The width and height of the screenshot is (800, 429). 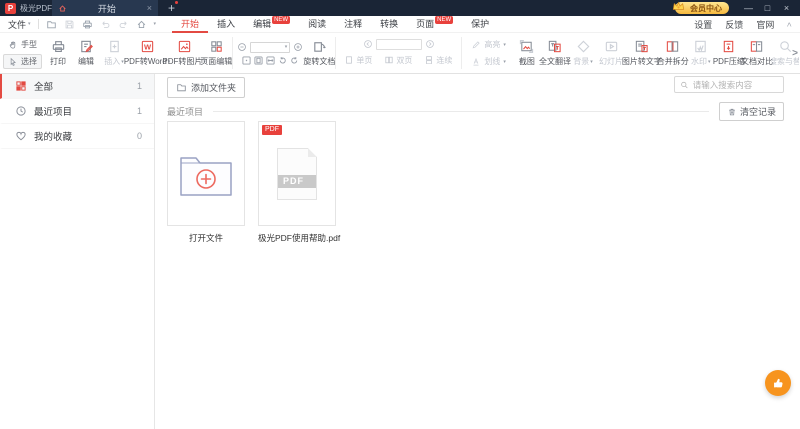 What do you see at coordinates (226, 24) in the screenshot?
I see `tab-insert: 插入` at bounding box center [226, 24].